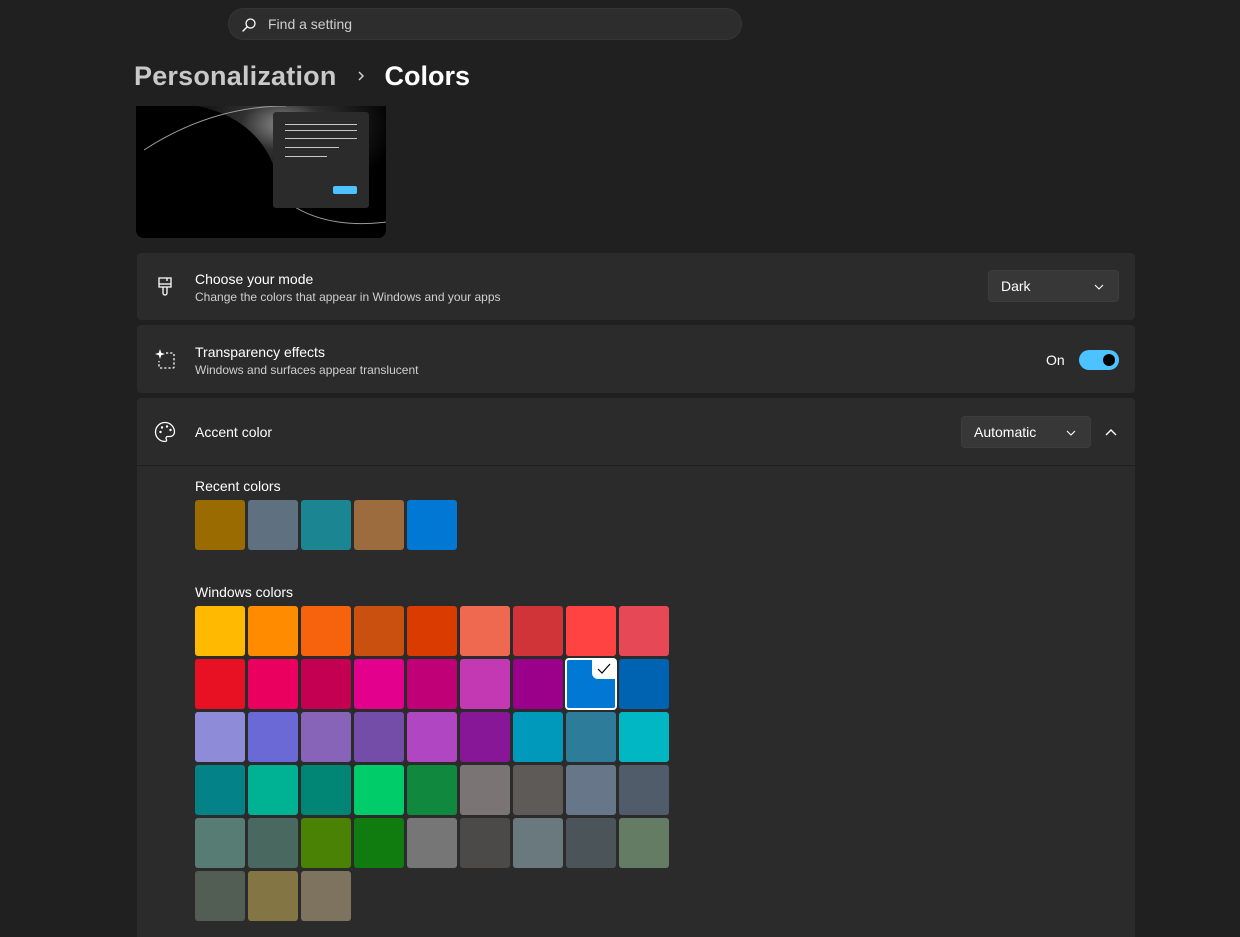 Image resolution: width=1240 pixels, height=937 pixels. Describe the element at coordinates (1016, 286) in the screenshot. I see `mode-dropdown-value: Dark` at that location.